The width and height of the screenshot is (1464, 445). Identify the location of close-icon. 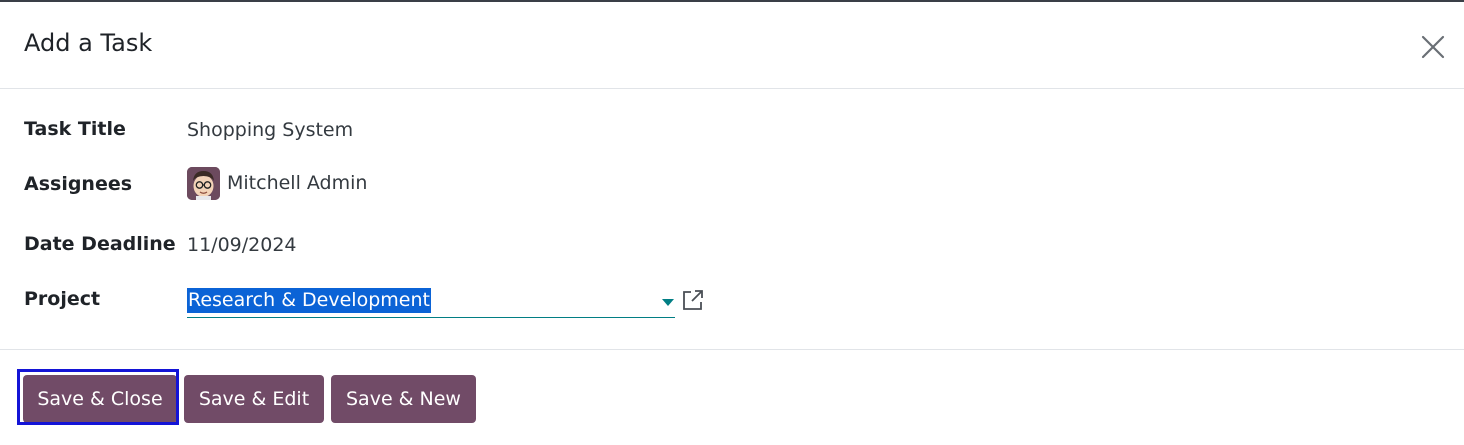
(1433, 47).